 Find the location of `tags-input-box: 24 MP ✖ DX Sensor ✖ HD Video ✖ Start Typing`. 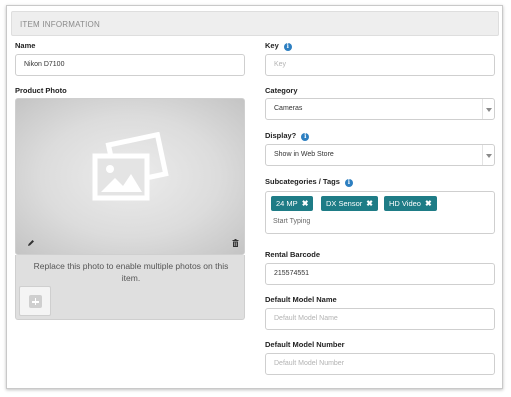

tags-input-box: 24 MP ✖ DX Sensor ✖ HD Video ✖ Start Typing is located at coordinates (380, 212).